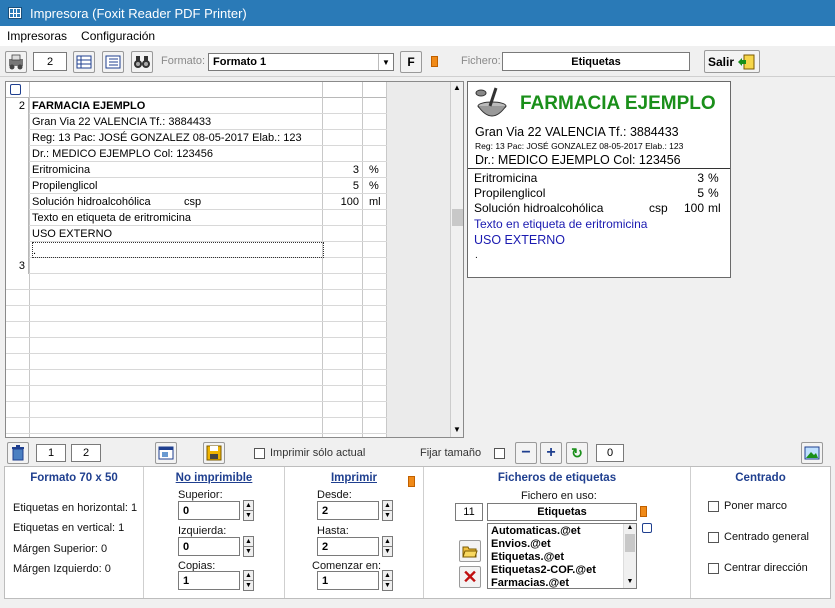  What do you see at coordinates (526, 453) in the screenshot?
I see `zoom-out-button: −` at bounding box center [526, 453].